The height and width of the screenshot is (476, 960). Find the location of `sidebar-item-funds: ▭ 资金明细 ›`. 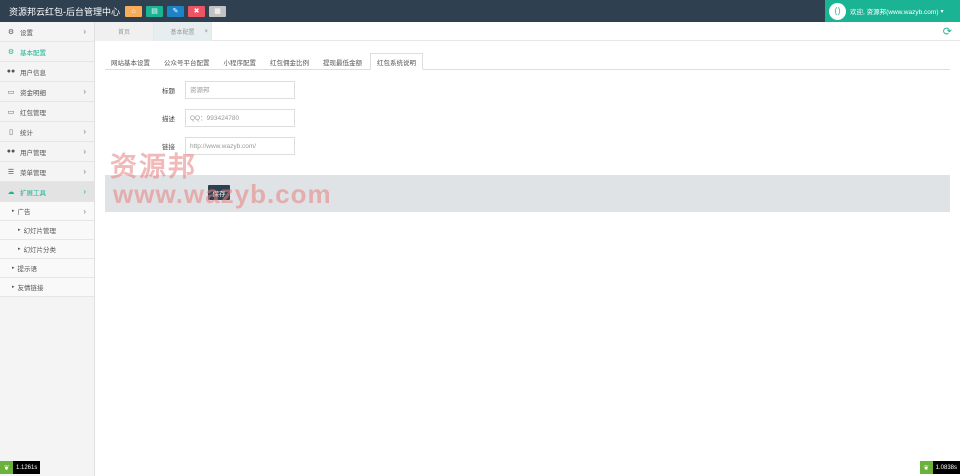

sidebar-item-funds: ▭ 资金明细 › is located at coordinates (47, 92).